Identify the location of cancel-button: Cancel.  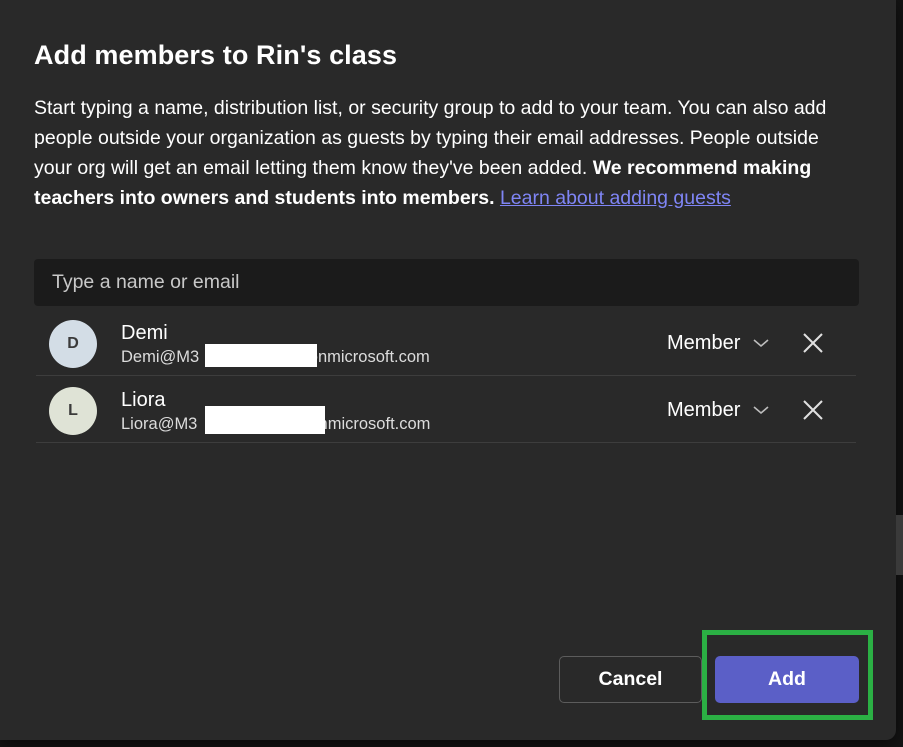
(630, 679).